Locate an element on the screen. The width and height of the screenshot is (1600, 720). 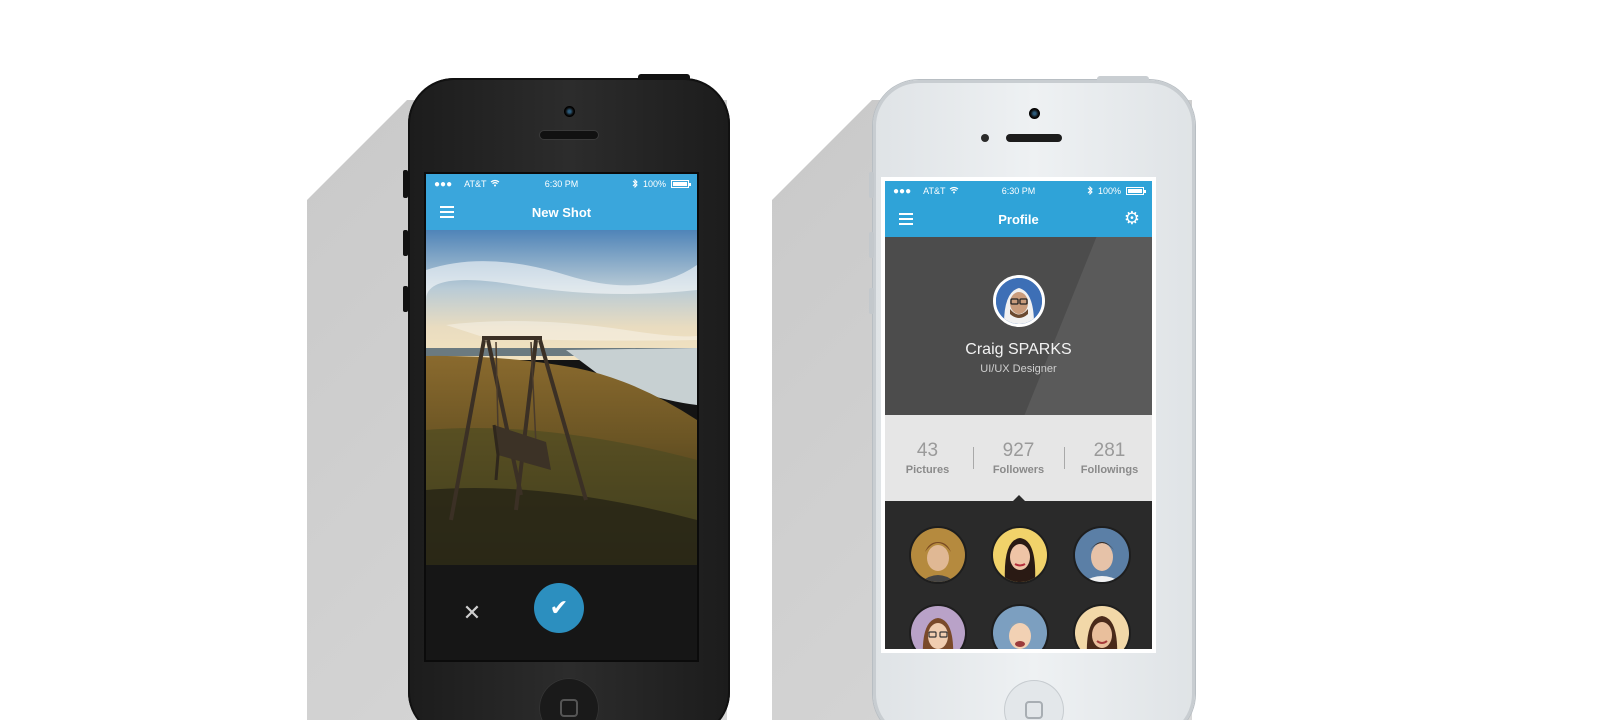
stat-followers: 927 Followers is located at coordinates (1019, 458).